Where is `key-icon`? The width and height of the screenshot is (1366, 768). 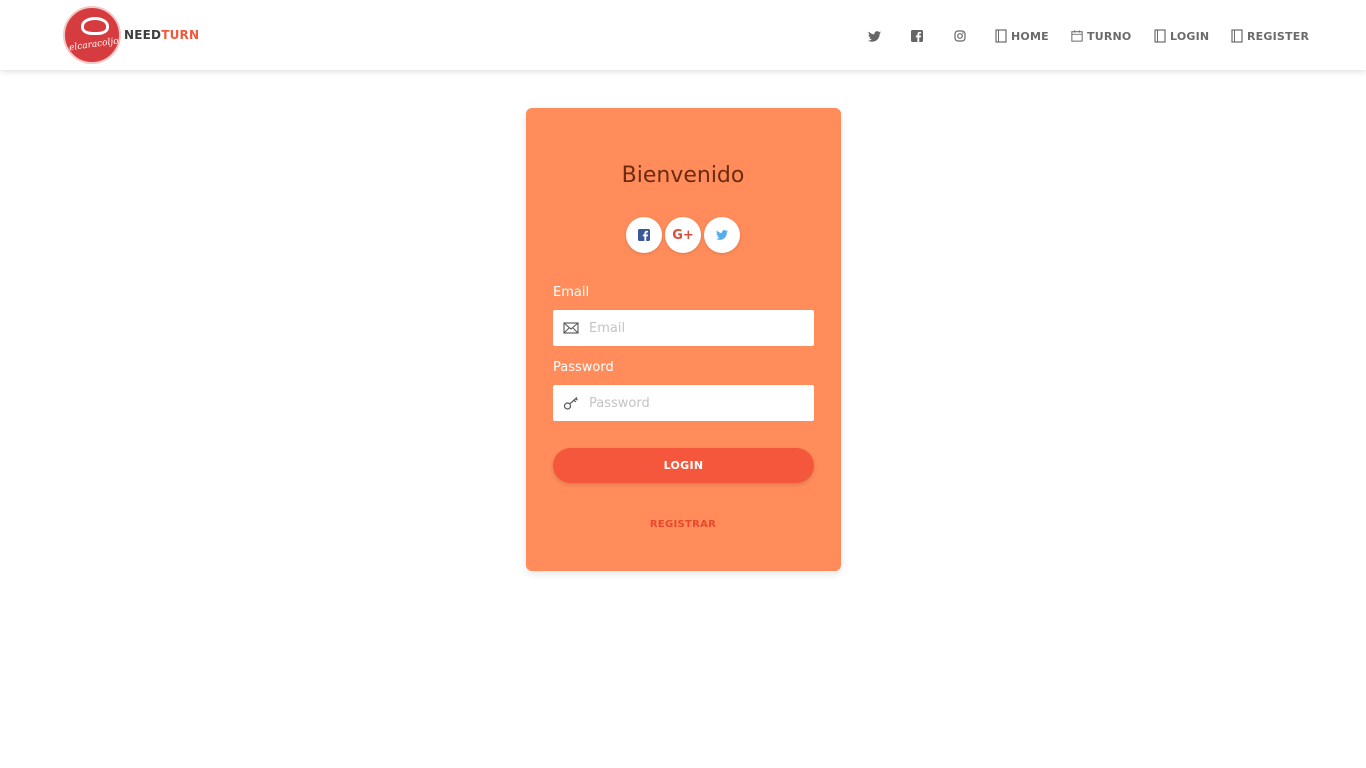
key-icon is located at coordinates (570, 403).